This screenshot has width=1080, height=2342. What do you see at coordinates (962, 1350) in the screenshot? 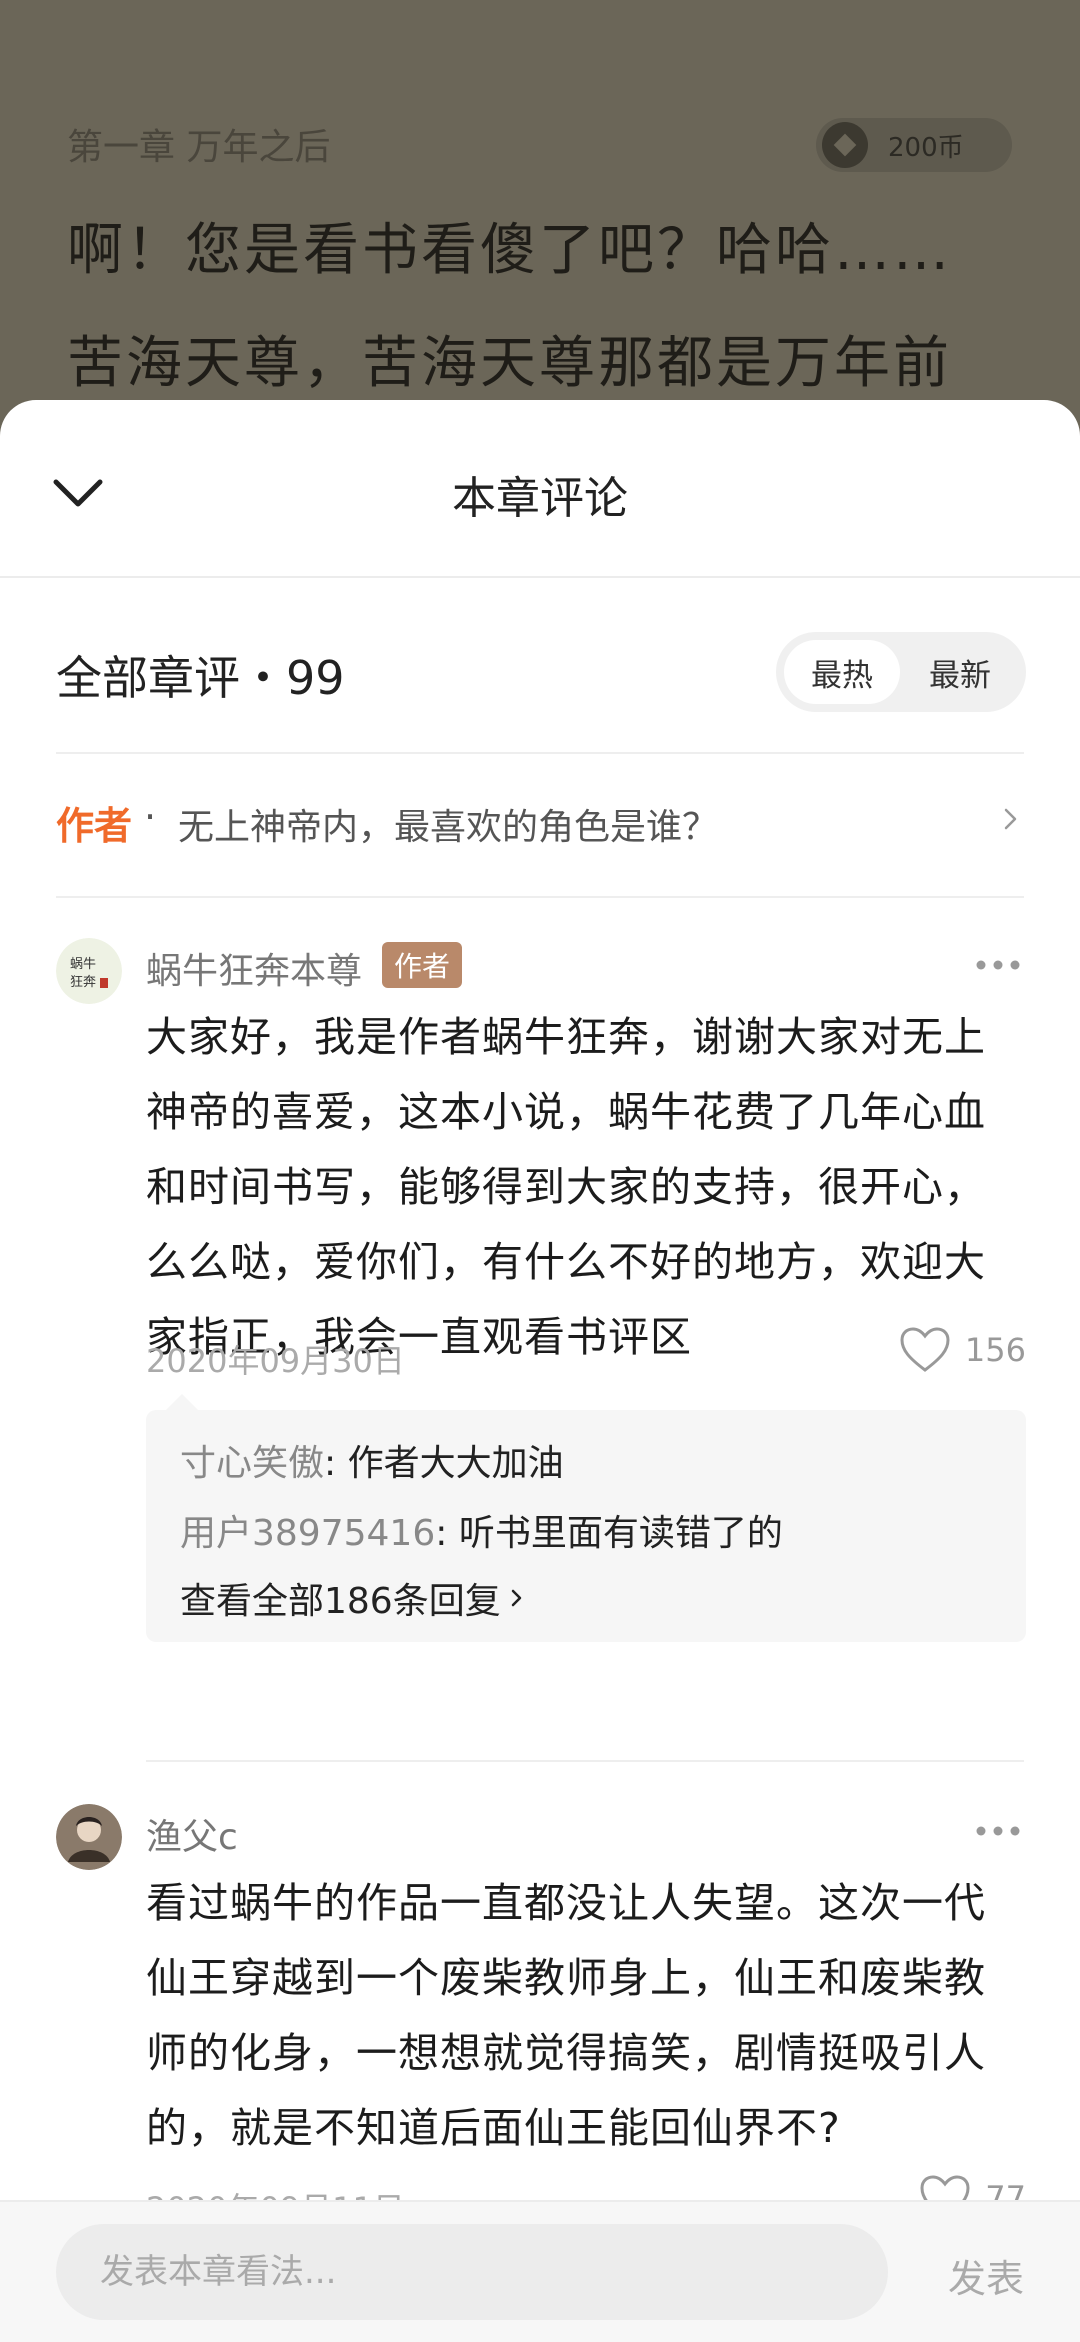
I see `like-button: 156` at bounding box center [962, 1350].